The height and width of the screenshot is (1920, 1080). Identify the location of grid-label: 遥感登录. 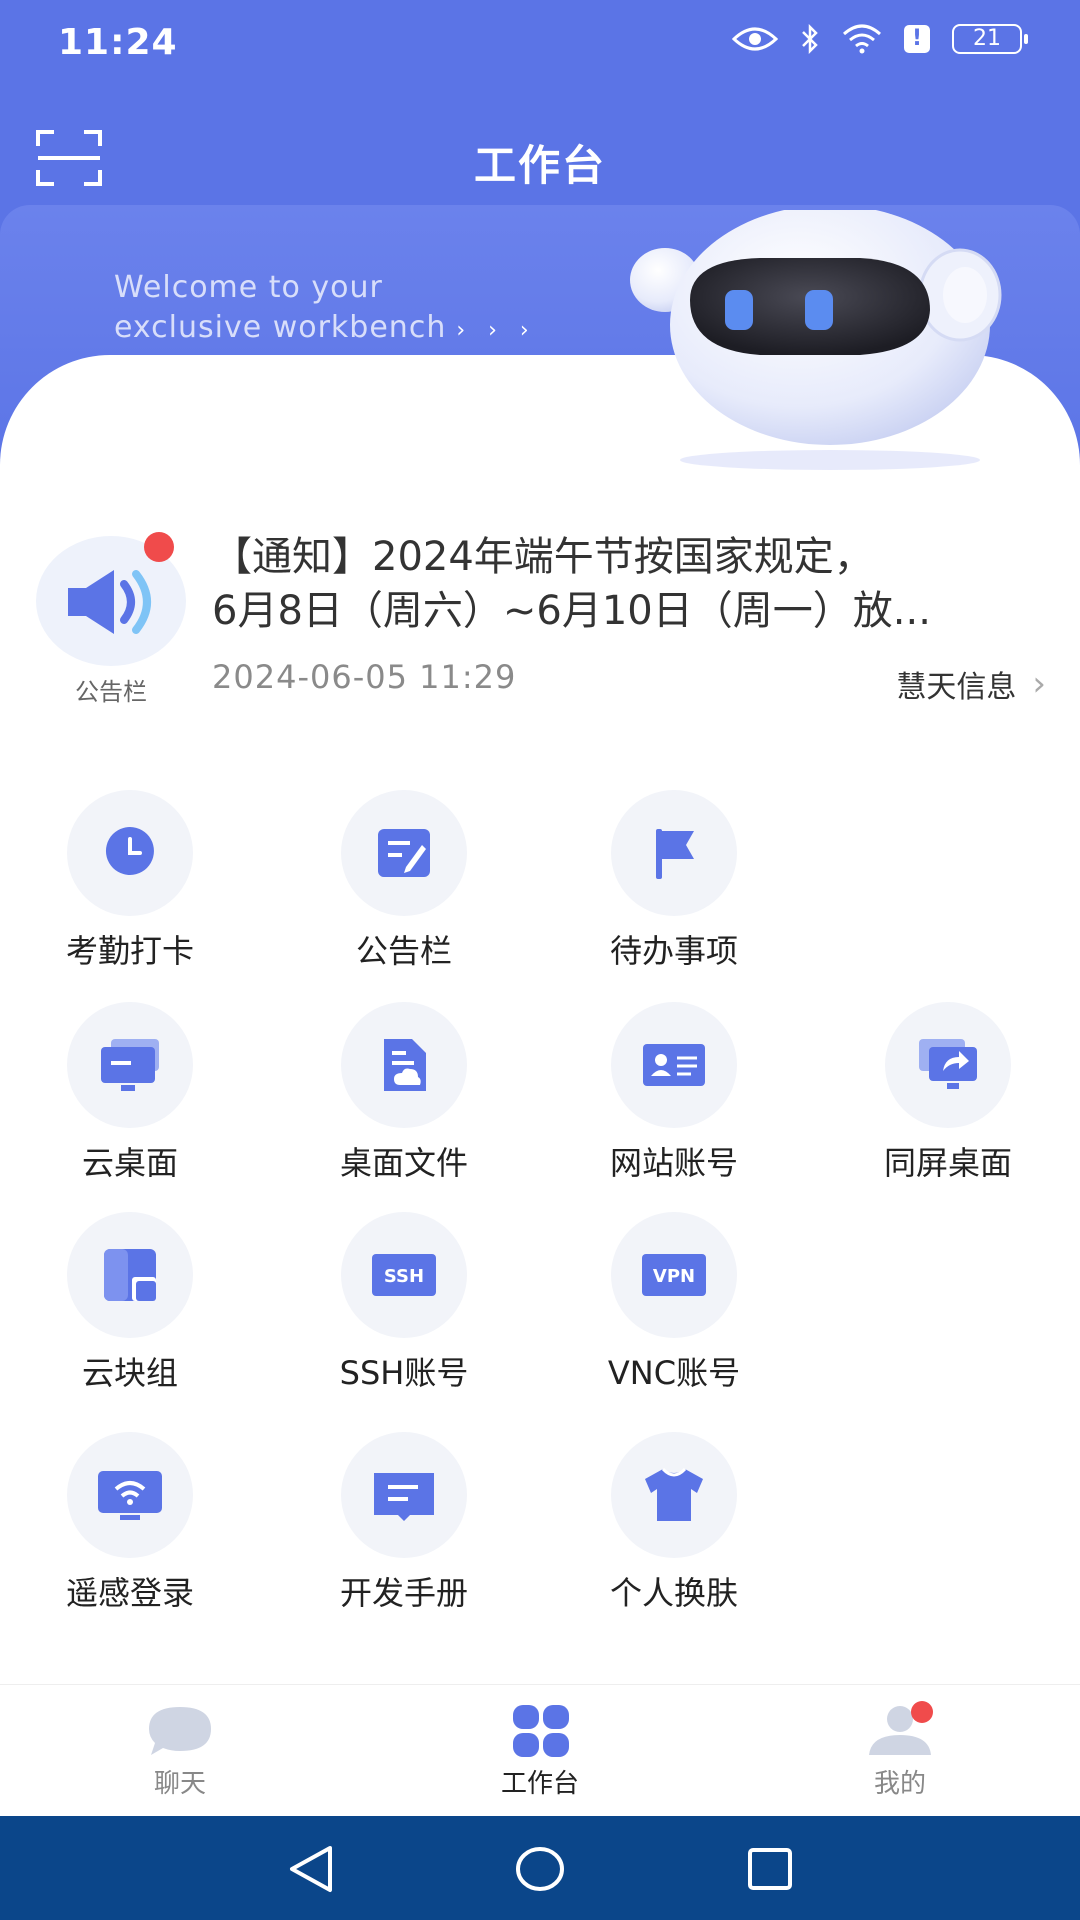
(129, 1593).